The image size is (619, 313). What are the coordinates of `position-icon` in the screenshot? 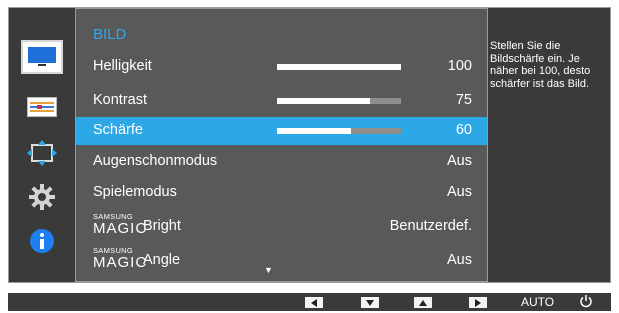 It's located at (42, 153).